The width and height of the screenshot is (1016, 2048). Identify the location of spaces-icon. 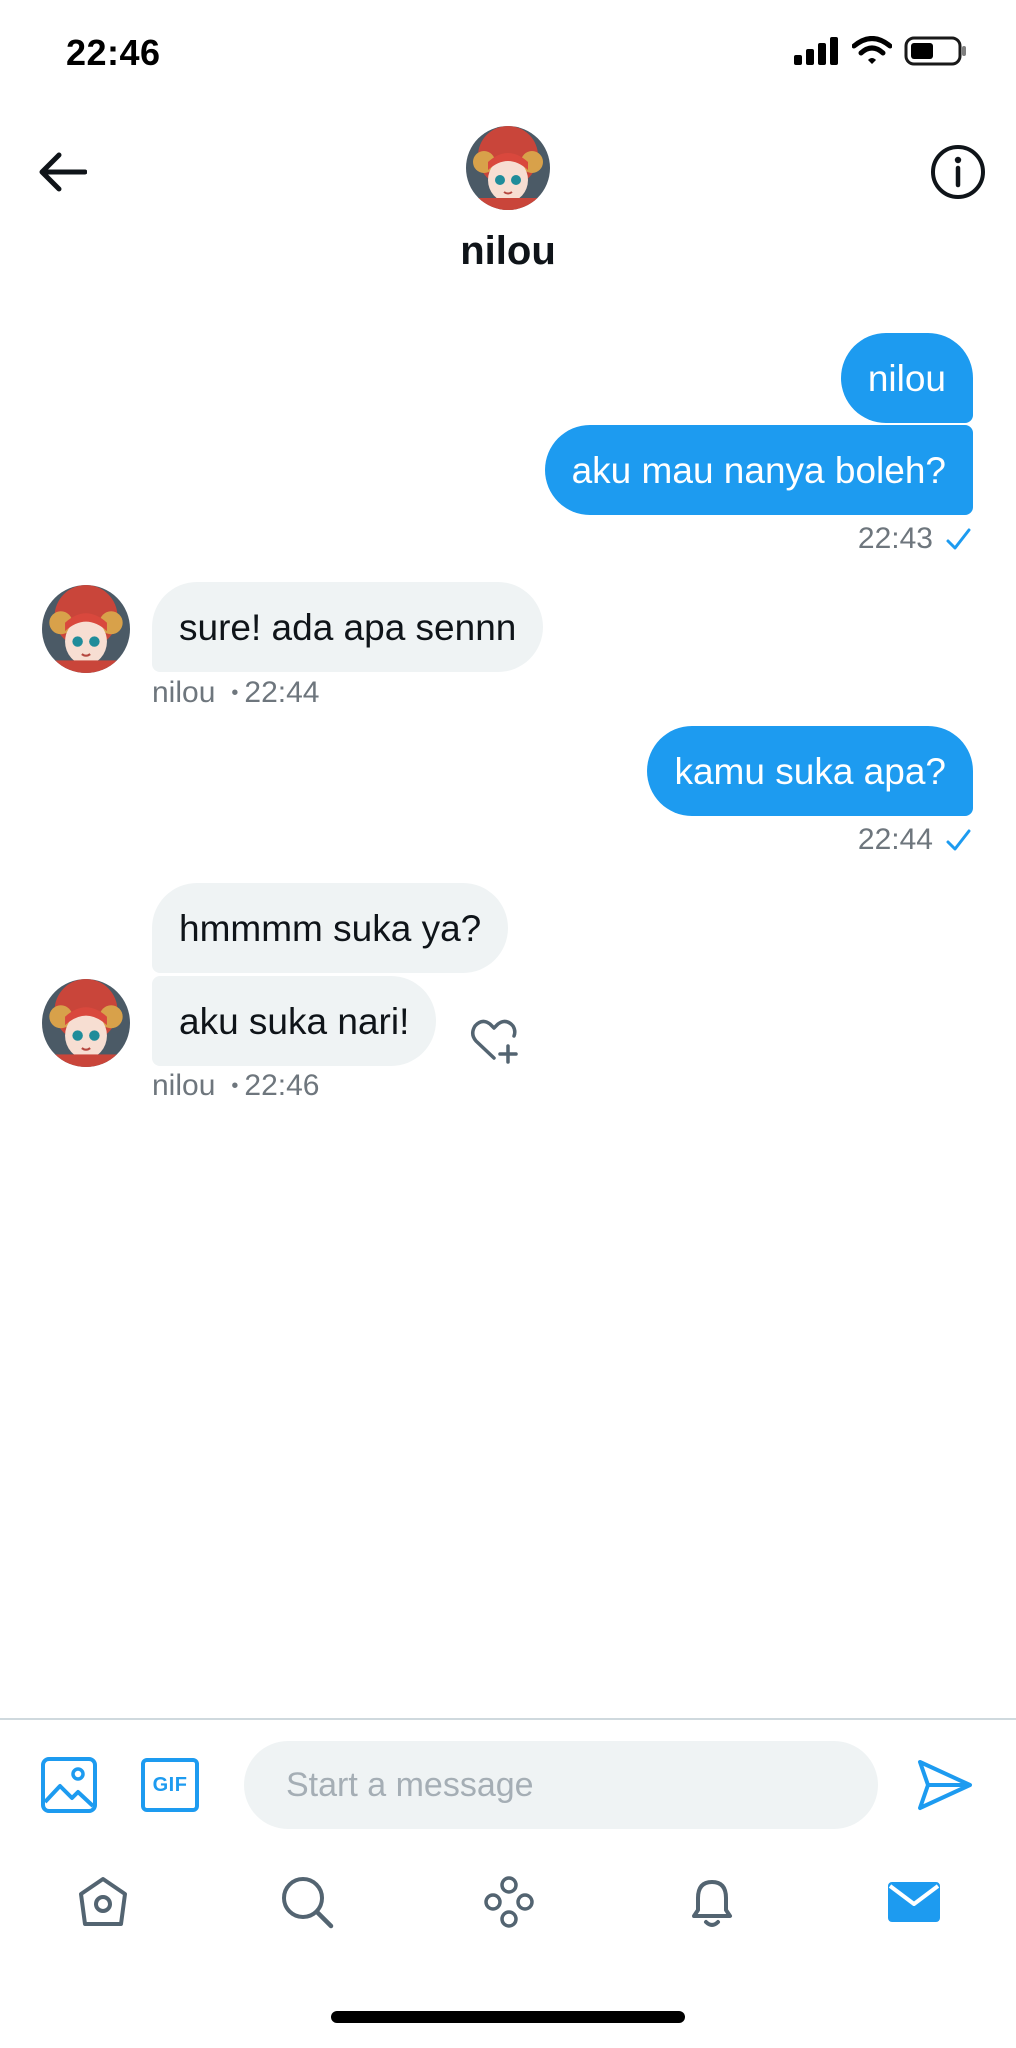
(509, 1902).